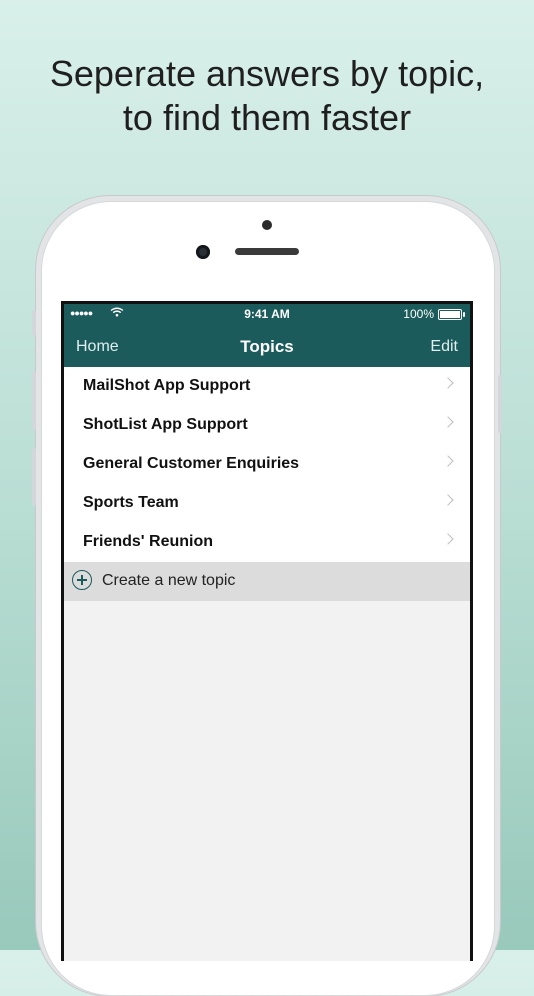  I want to click on battery-icon, so click(451, 314).